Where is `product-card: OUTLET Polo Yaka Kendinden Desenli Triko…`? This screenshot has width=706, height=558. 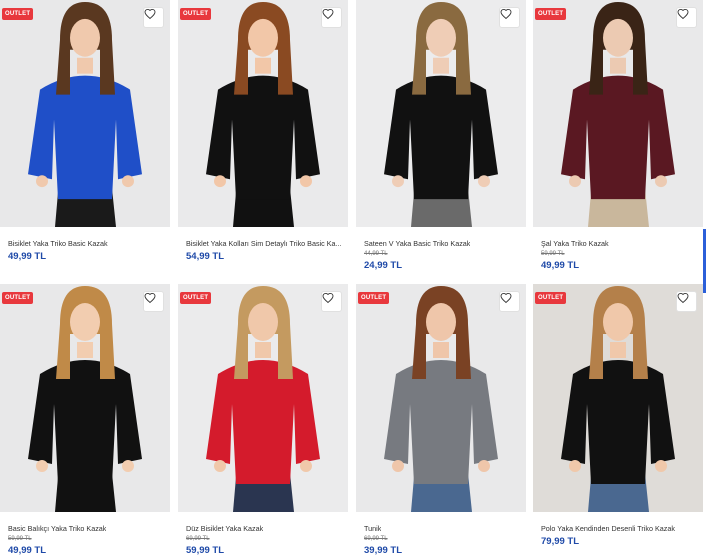 product-card: OUTLET Polo Yaka Kendinden Desenli Triko… is located at coordinates (618, 421).